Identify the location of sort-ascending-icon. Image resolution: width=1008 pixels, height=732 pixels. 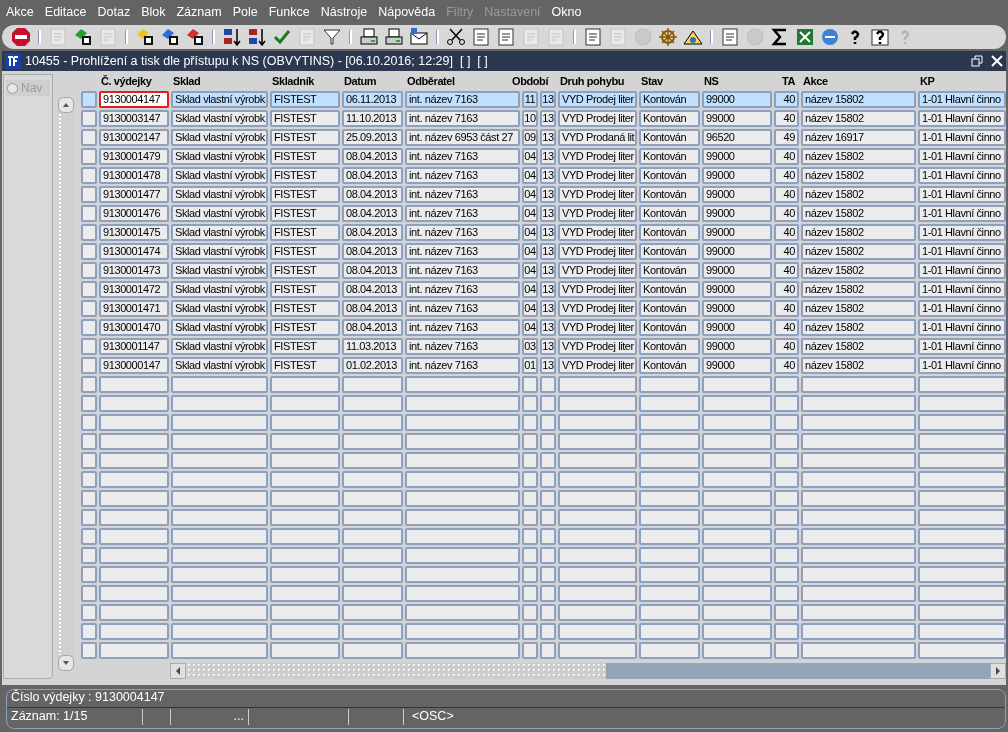
(232, 37).